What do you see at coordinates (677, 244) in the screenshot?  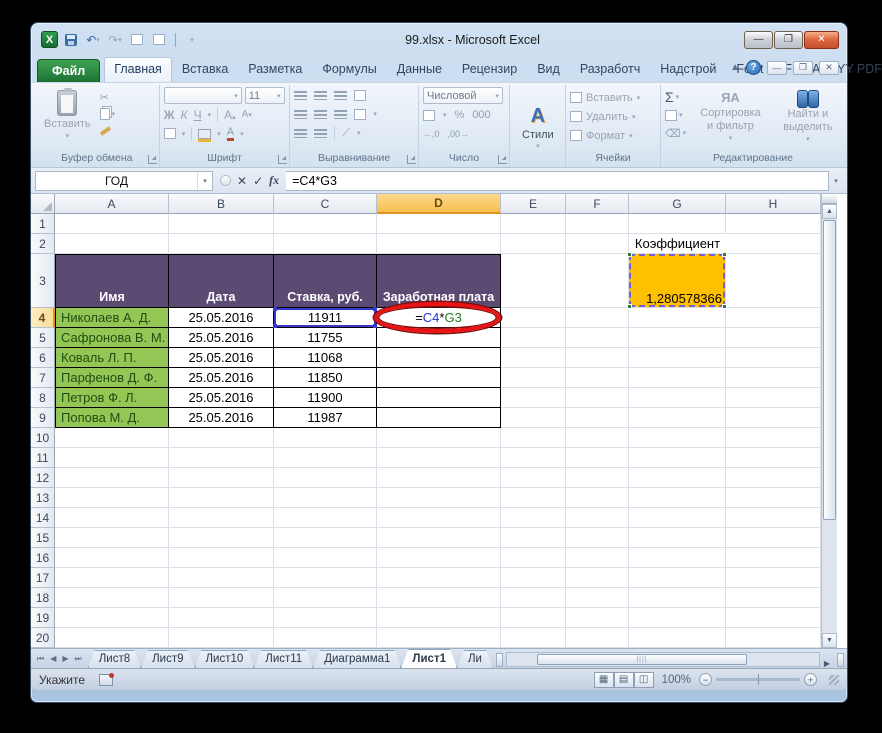 I see `cell-G2: Коэффициент` at bounding box center [677, 244].